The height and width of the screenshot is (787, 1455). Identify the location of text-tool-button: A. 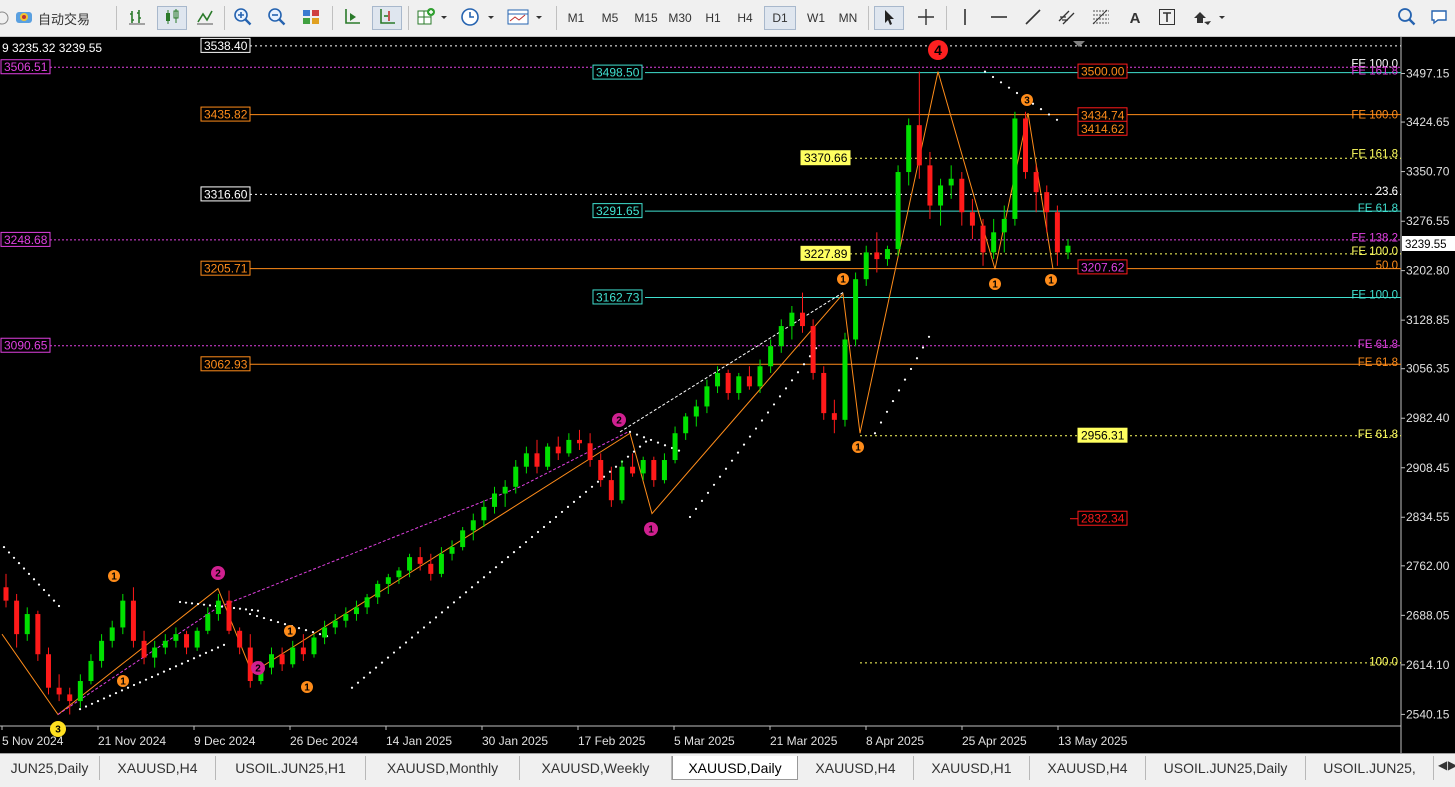
(1135, 18).